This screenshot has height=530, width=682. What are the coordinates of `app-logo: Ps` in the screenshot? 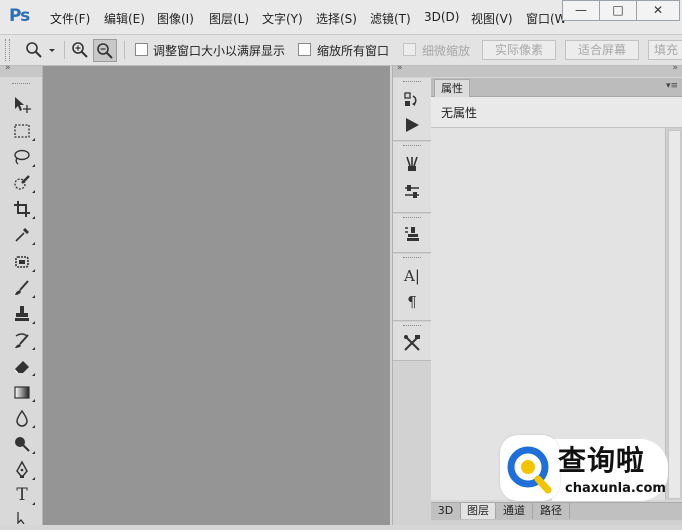 It's located at (19, 16).